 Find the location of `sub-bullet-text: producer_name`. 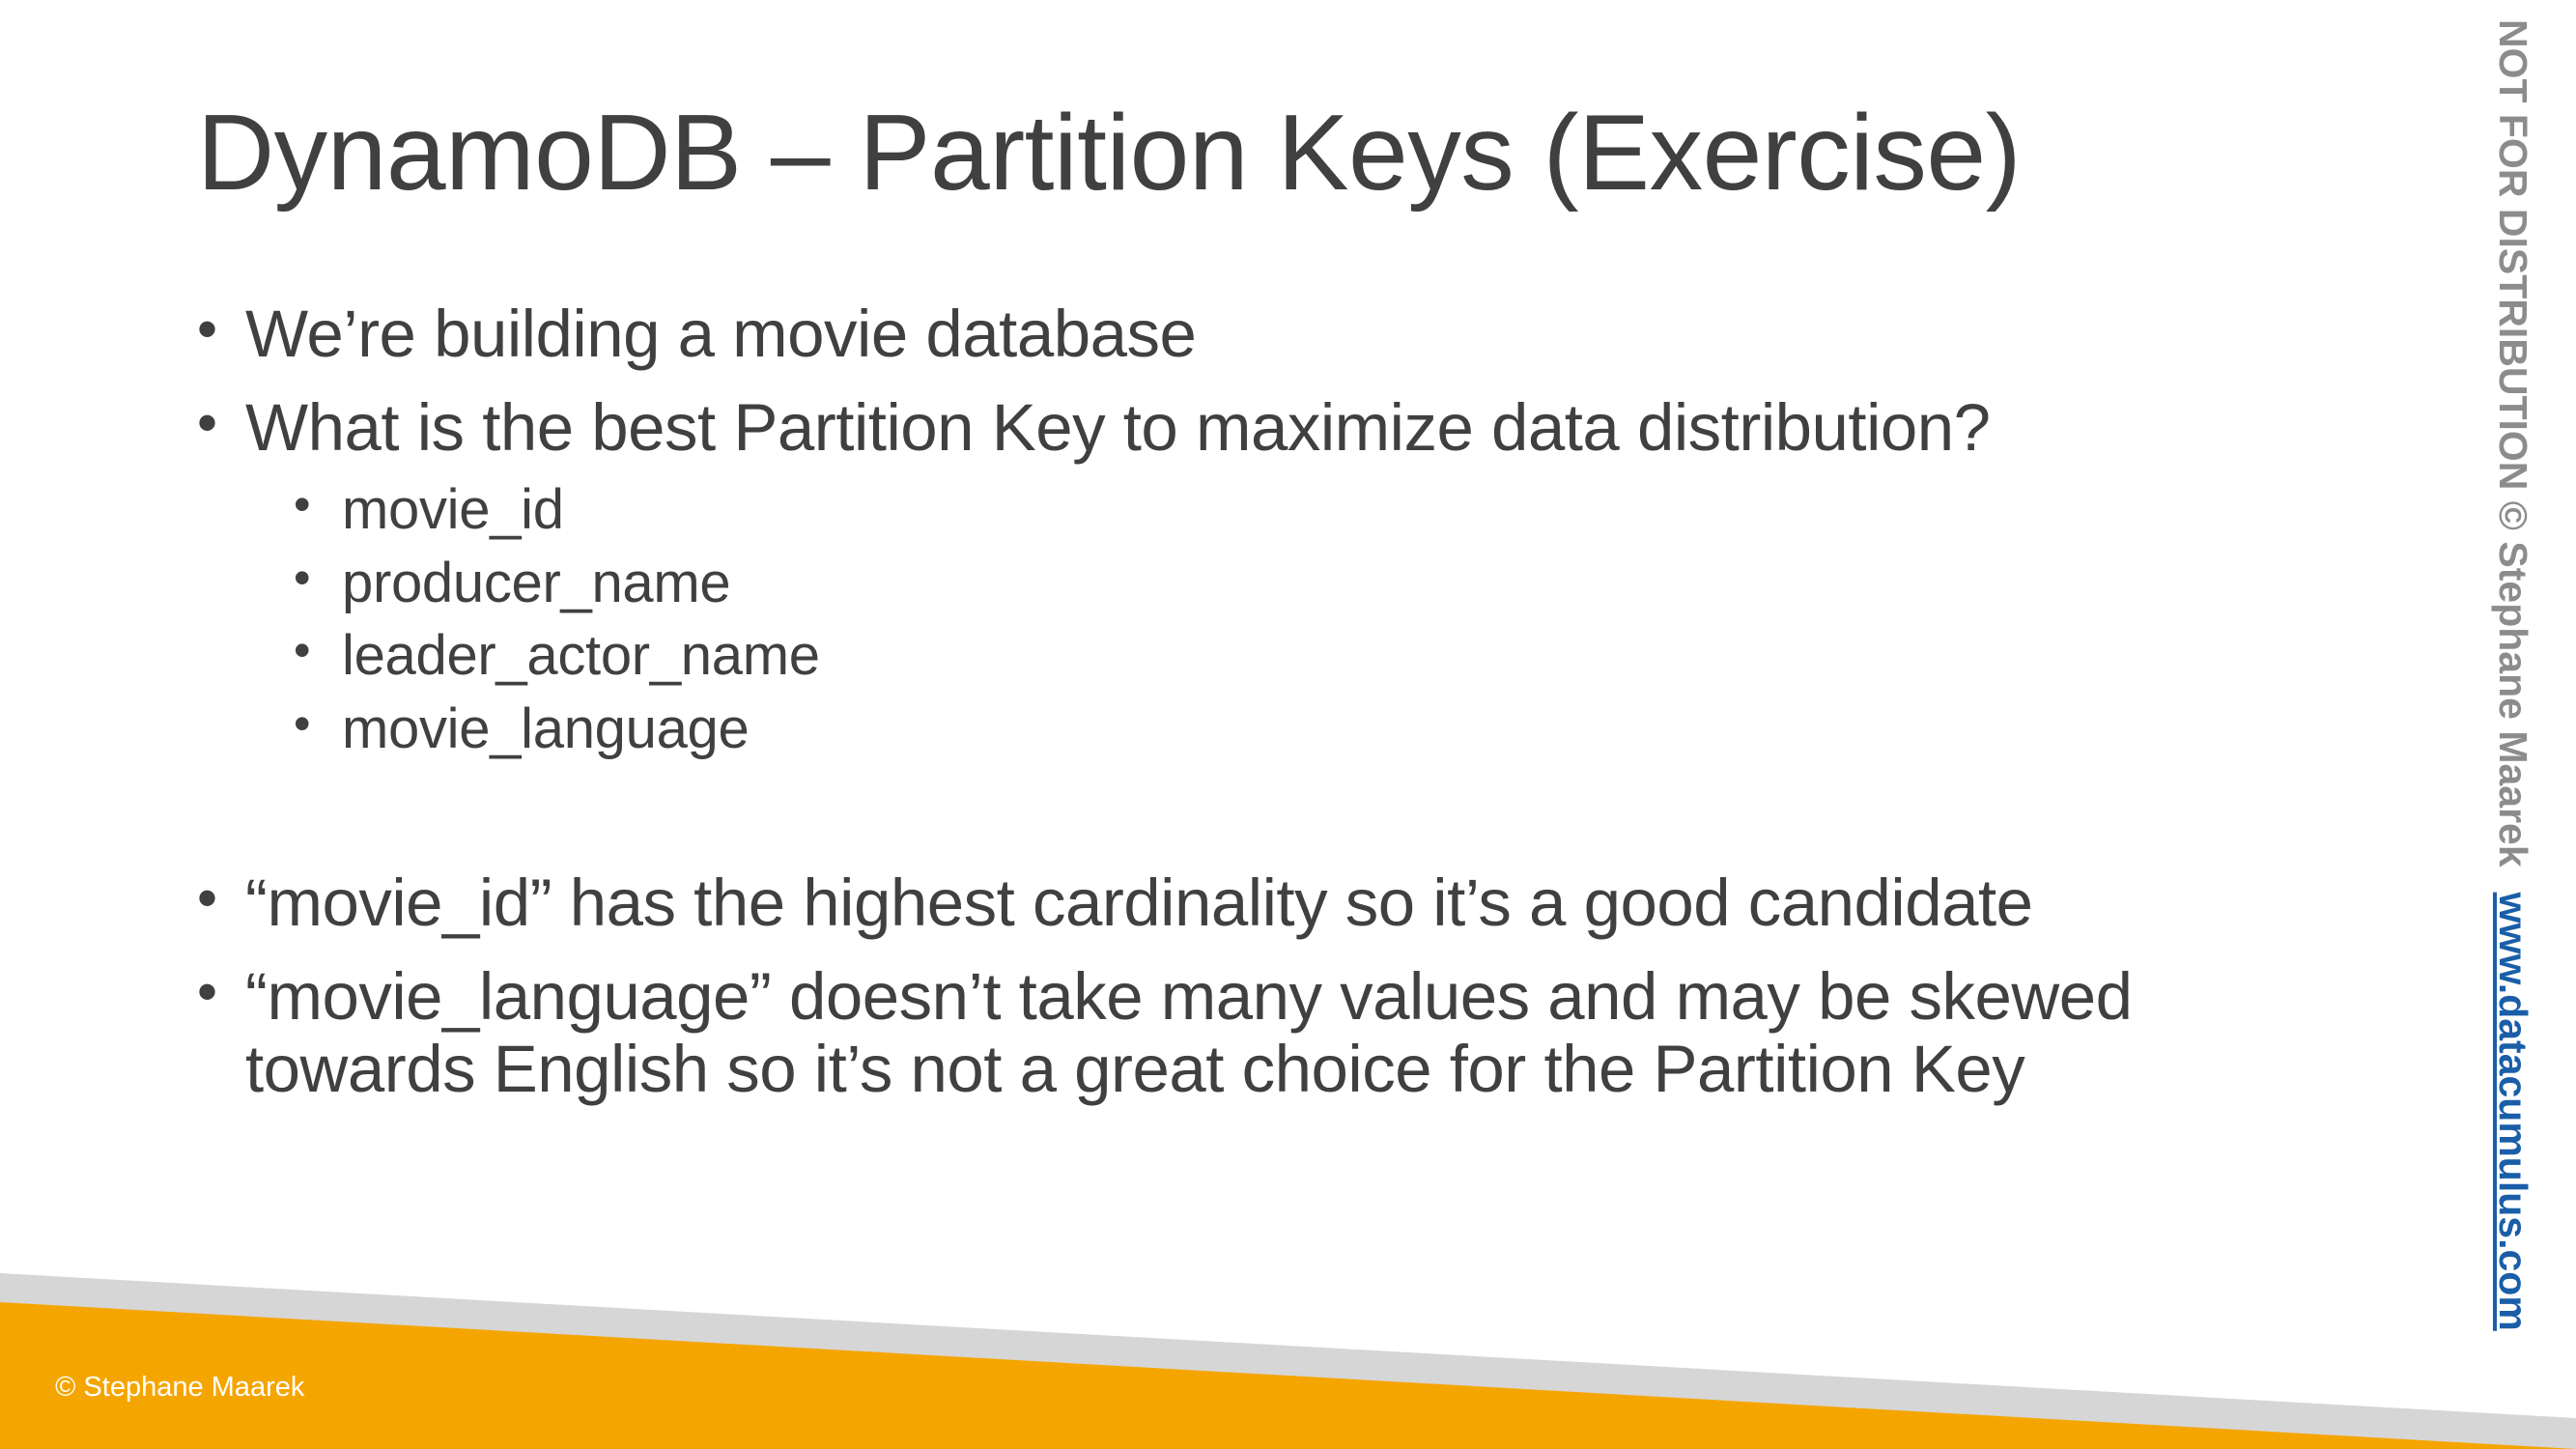

sub-bullet-text: producer_name is located at coordinates (536, 582).